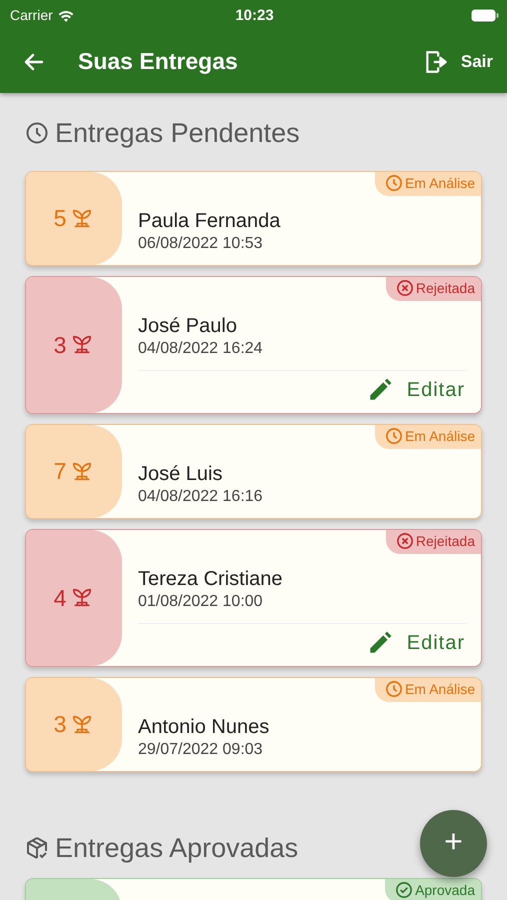  Describe the element at coordinates (60, 598) in the screenshot. I see `count-label: 4` at that location.